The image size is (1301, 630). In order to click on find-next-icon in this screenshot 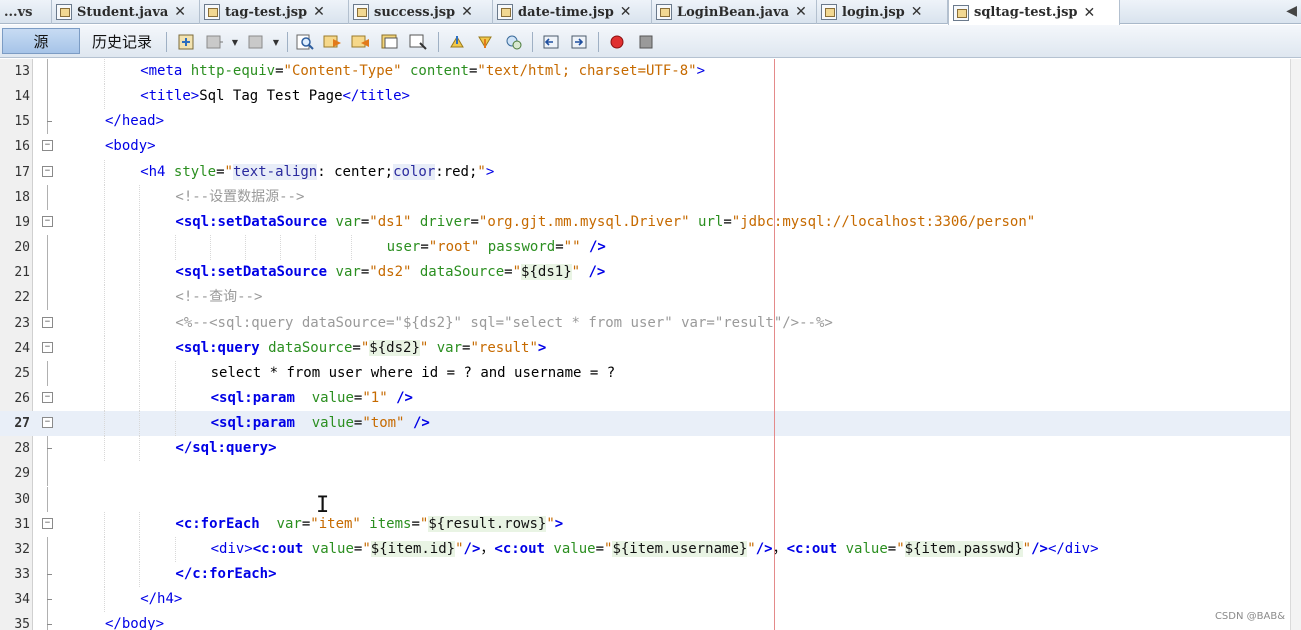, I will do `click(361, 42)`.